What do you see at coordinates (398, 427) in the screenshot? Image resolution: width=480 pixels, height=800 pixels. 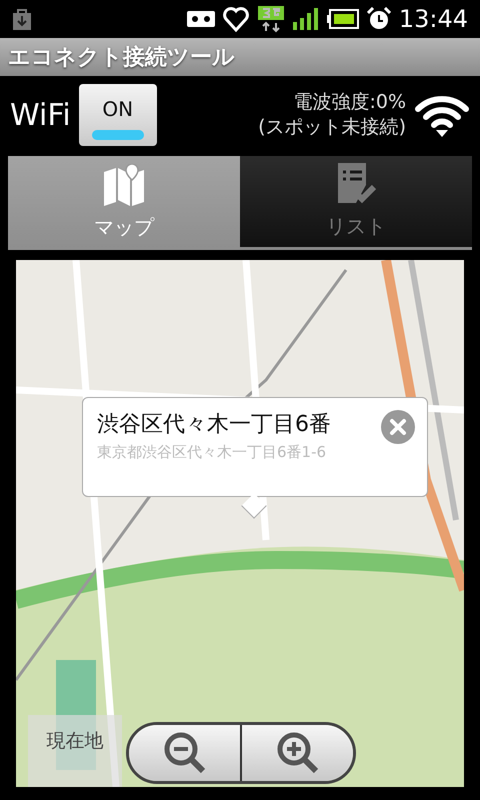 I see `close-button` at bounding box center [398, 427].